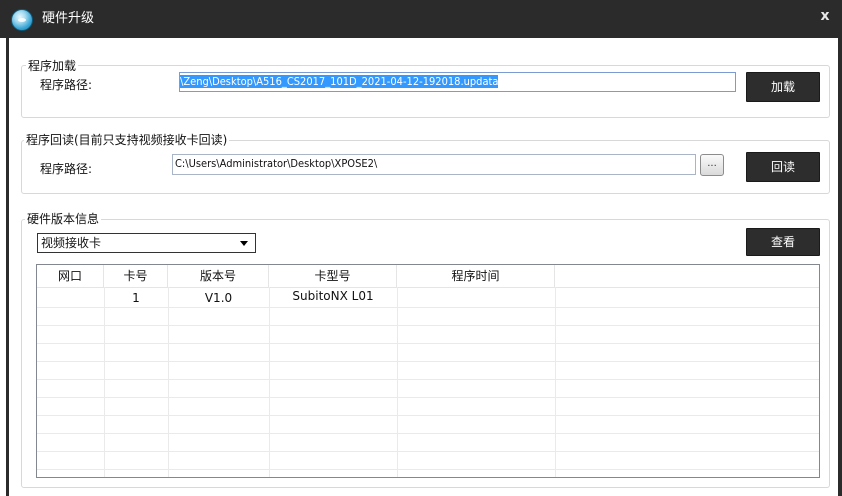 This screenshot has width=842, height=496. I want to click on load-path-label: 程序路径:, so click(66, 85).